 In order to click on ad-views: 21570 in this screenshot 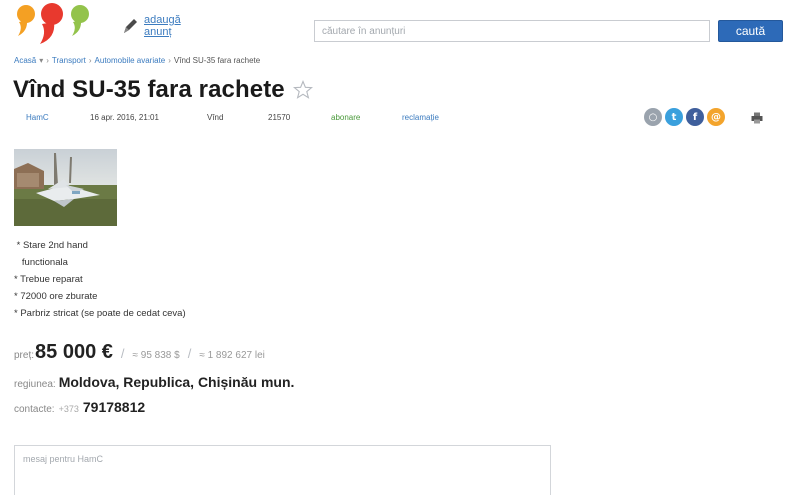, I will do `click(279, 117)`.